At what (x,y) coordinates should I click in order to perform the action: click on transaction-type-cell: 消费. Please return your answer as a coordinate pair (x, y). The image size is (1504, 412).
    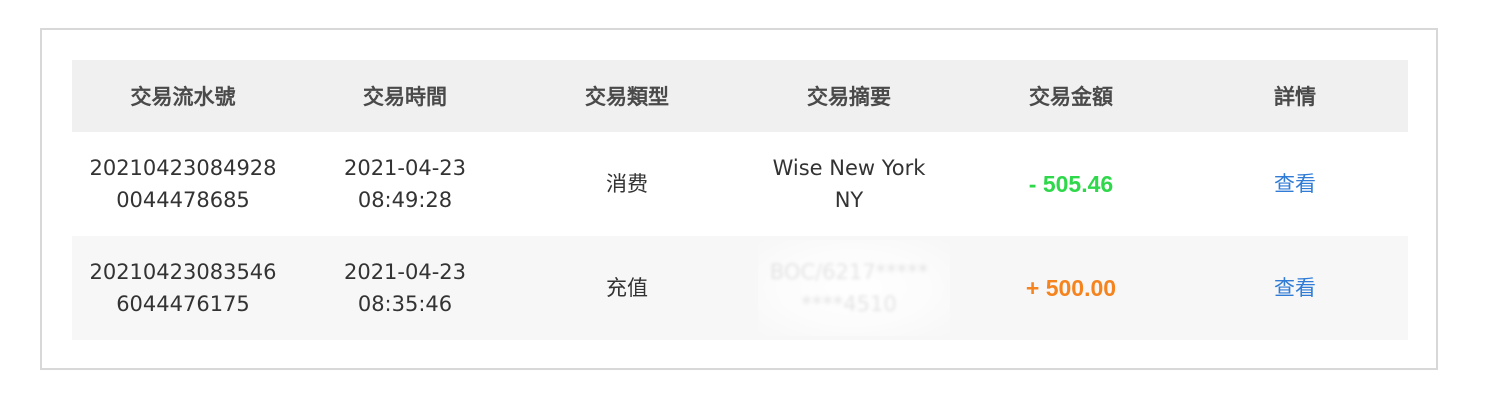
    Looking at the image, I should click on (627, 184).